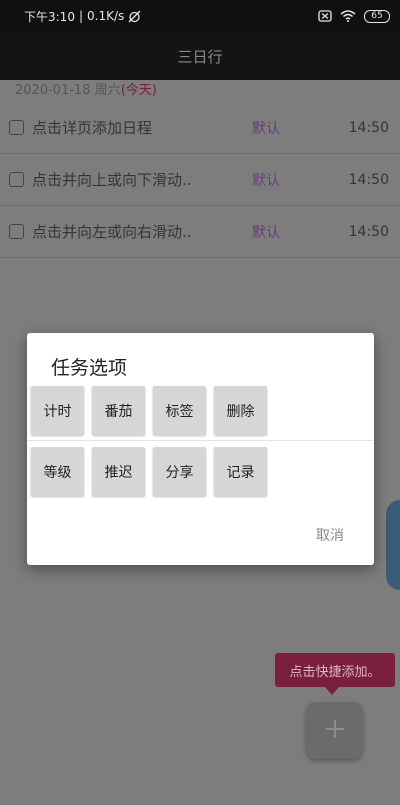  I want to click on plus-icon, so click(335, 731).